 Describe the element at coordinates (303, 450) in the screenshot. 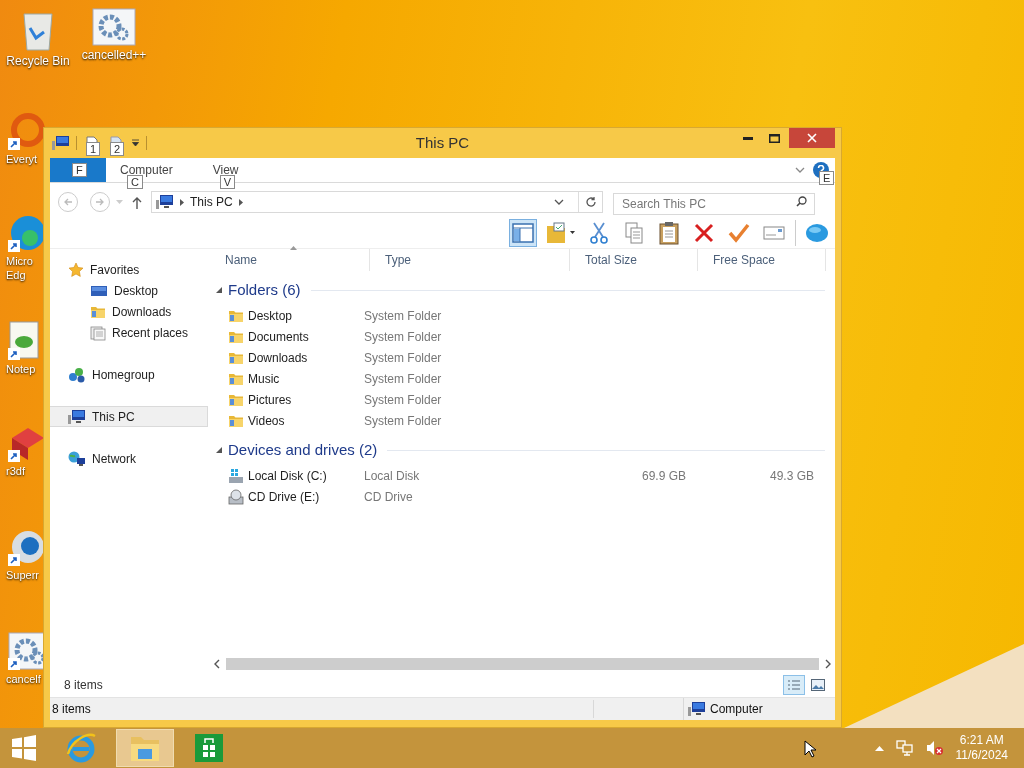

I see `group-heading: Devices and drives (2)` at that location.